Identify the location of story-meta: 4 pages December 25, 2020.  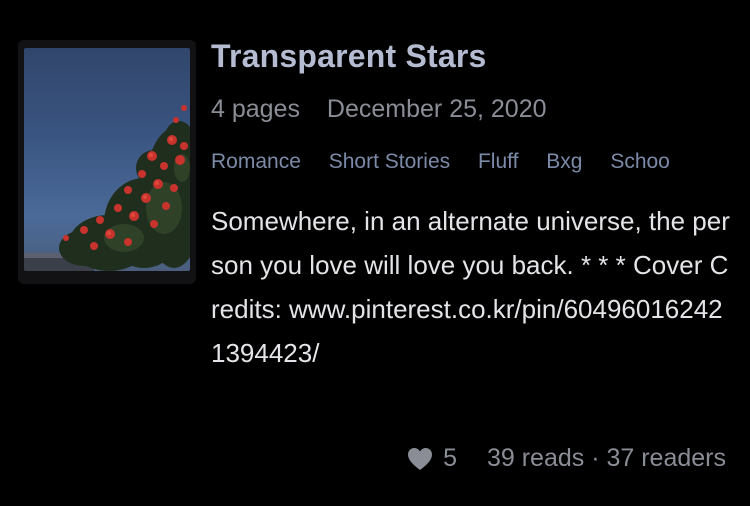
(379, 109).